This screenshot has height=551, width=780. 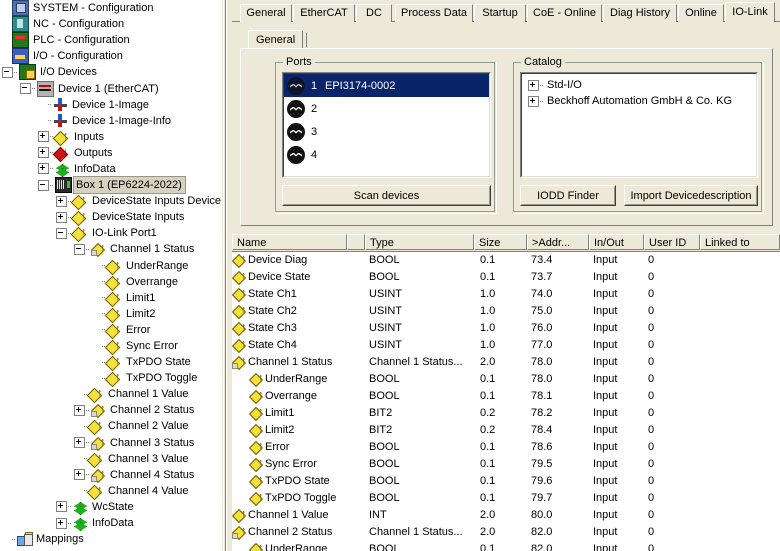 I want to click on tree-item-limit2: Limit2, so click(x=111, y=314).